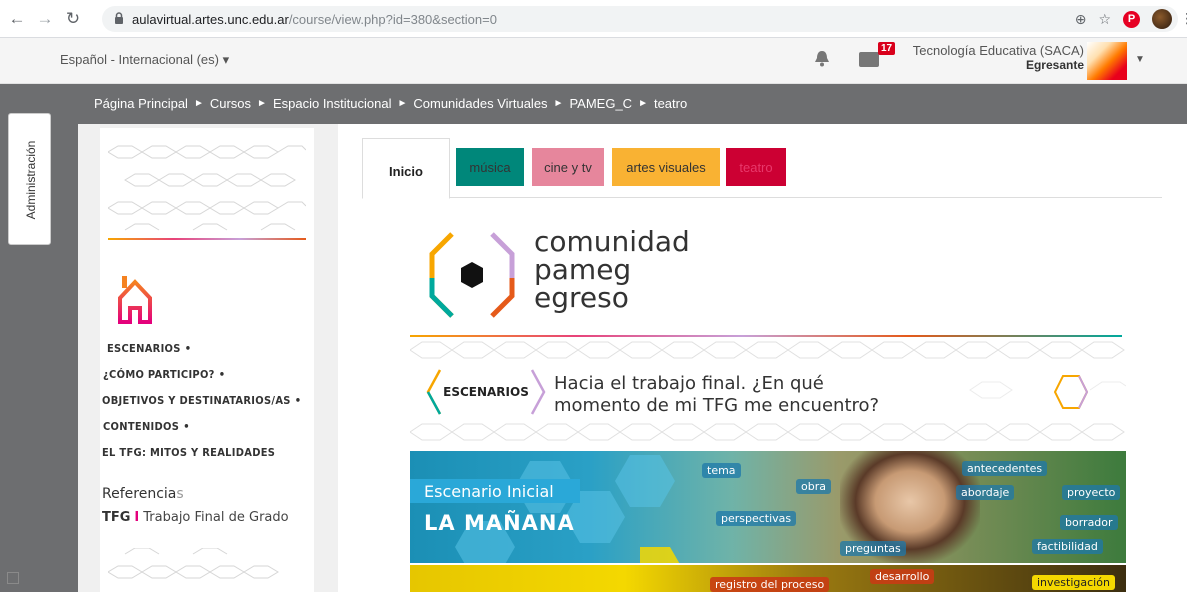 The height and width of the screenshot is (592, 1187). Describe the element at coordinates (1162, 19) in the screenshot. I see `profile-avatar` at that location.